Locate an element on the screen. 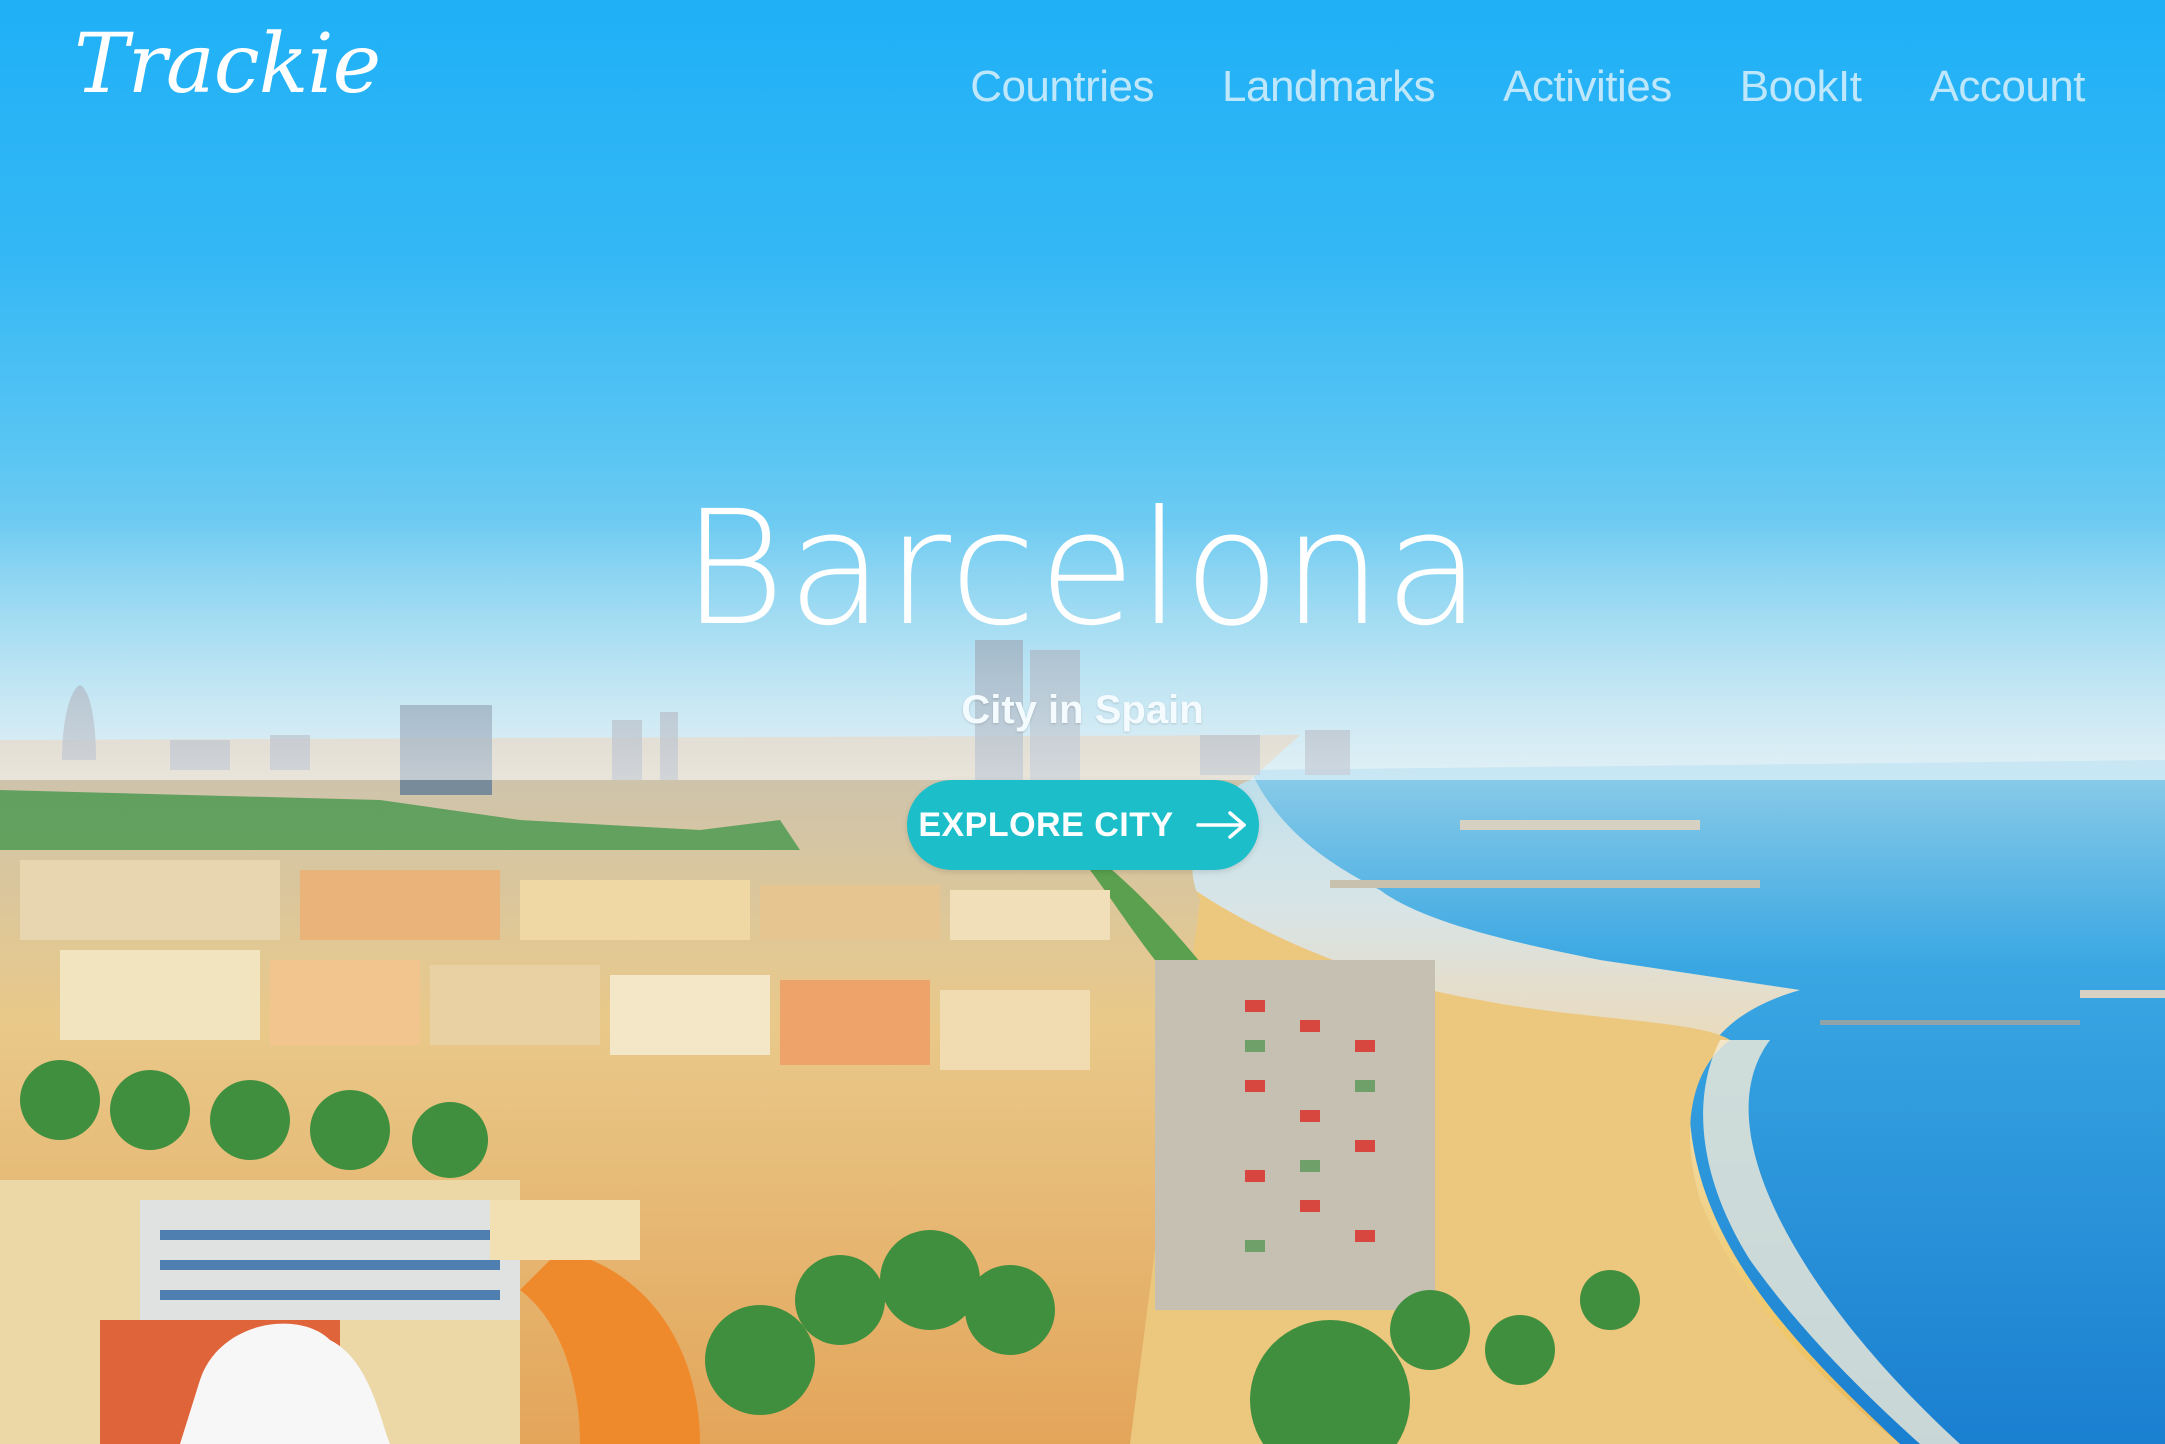  nav-item-account: Account is located at coordinates (2008, 87).